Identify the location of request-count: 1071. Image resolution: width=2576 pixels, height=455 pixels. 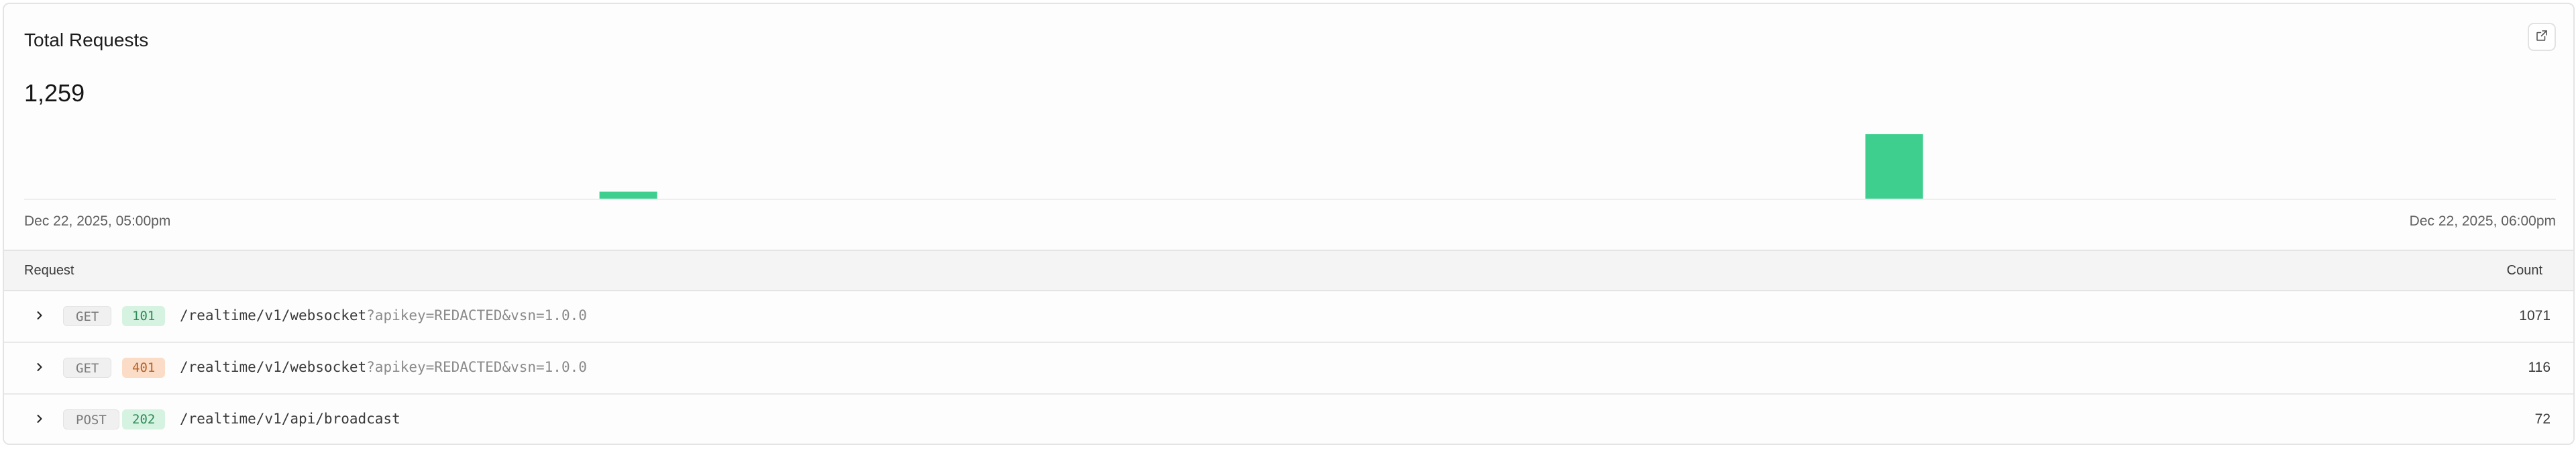
(2535, 315).